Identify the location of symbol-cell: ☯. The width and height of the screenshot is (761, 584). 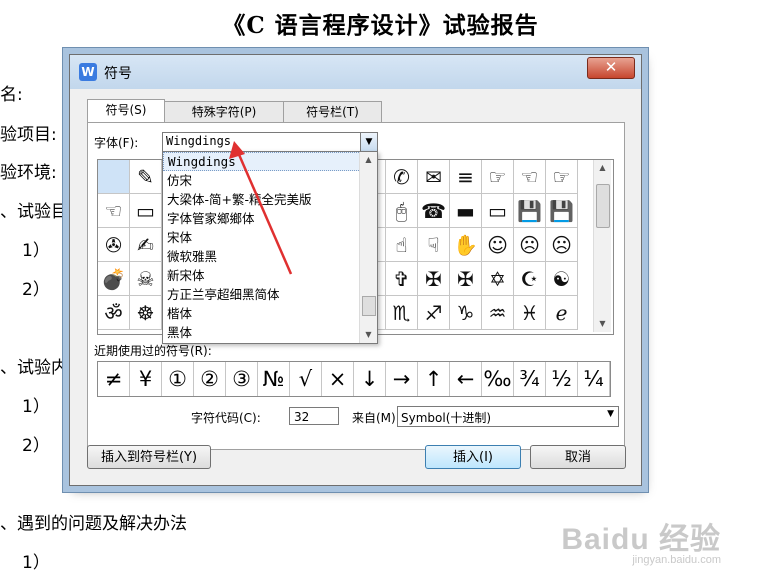
(562, 279).